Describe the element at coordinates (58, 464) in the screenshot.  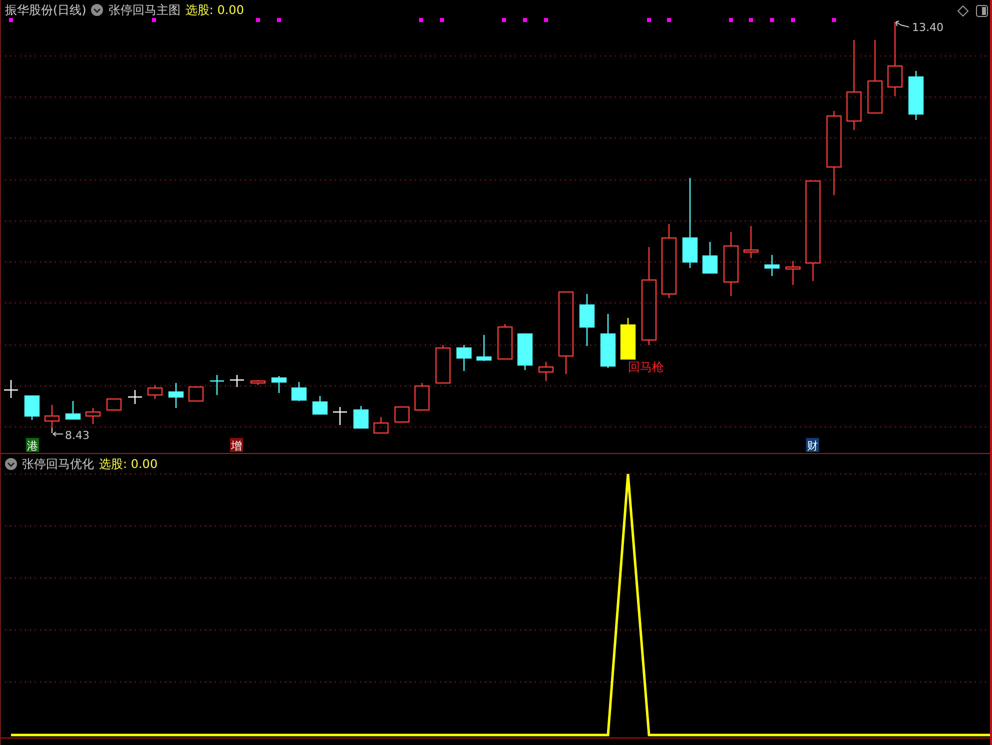
I see `indicator-name: 张停回马优化` at that location.